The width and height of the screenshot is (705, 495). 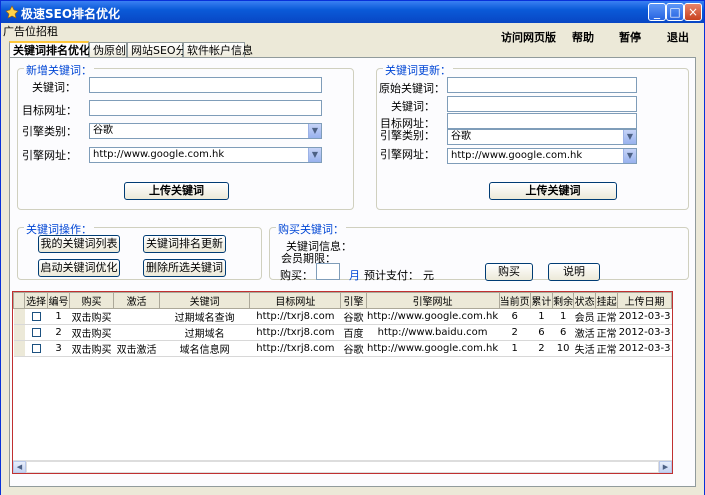 I want to click on col-buy: 购买, so click(x=92, y=300).